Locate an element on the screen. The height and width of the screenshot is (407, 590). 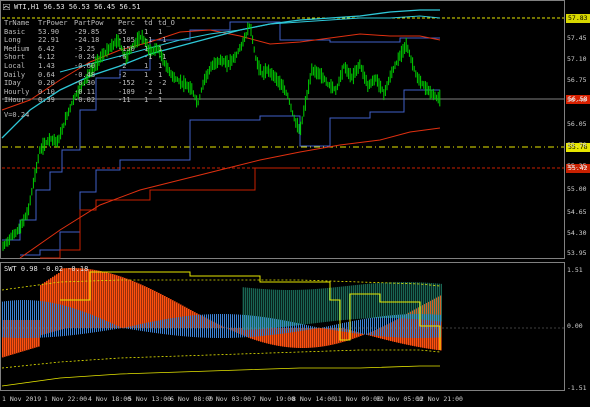
table-cell: -0.02 is located at coordinates (85, 100).